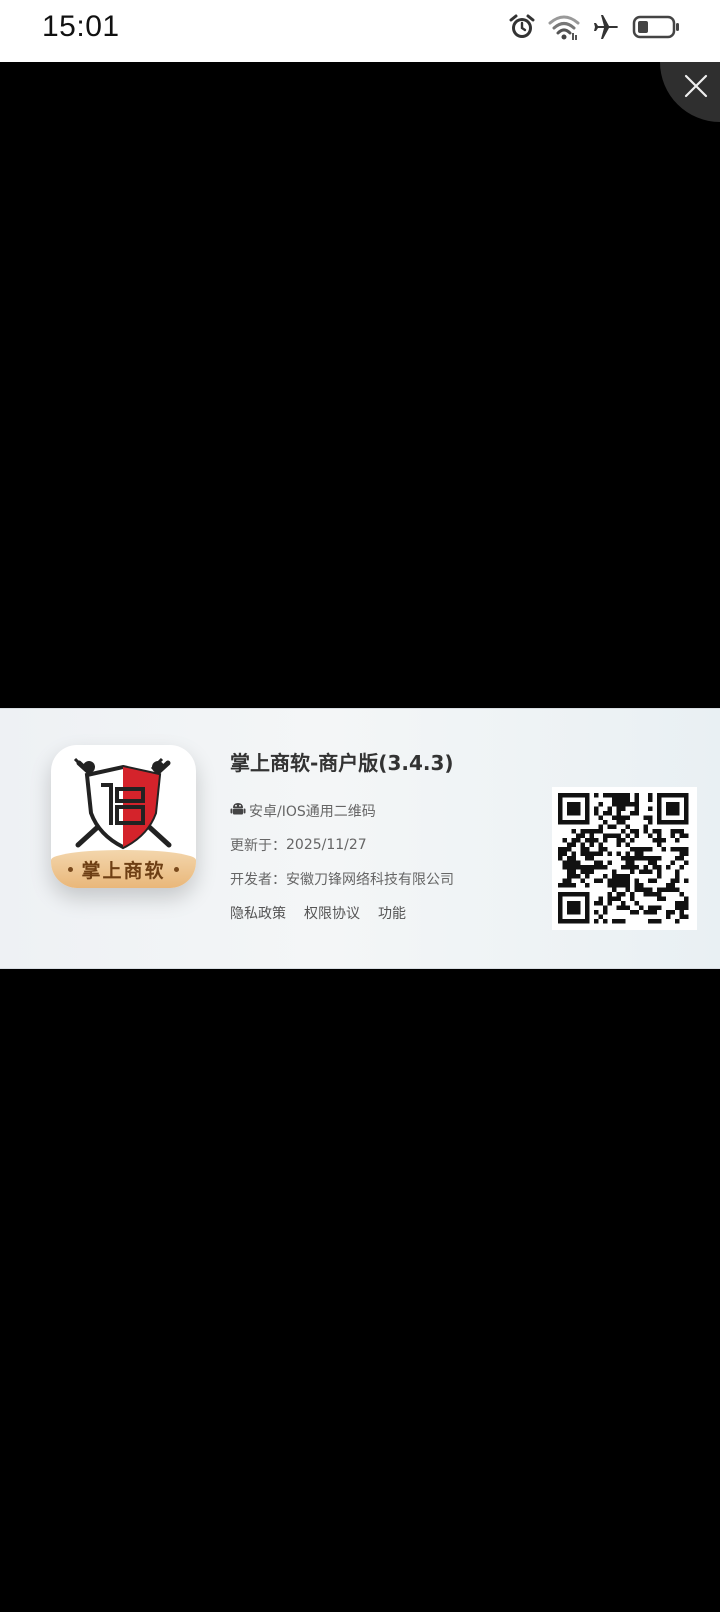  I want to click on features-link: 功能, so click(392, 913).